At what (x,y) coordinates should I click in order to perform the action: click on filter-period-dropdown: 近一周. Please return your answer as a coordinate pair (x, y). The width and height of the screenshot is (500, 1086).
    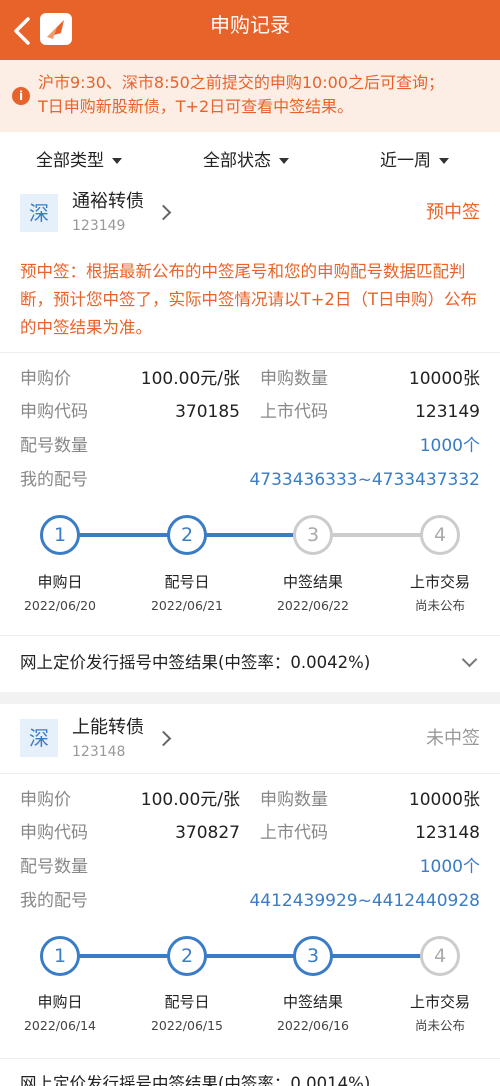
    Looking at the image, I should click on (414, 161).